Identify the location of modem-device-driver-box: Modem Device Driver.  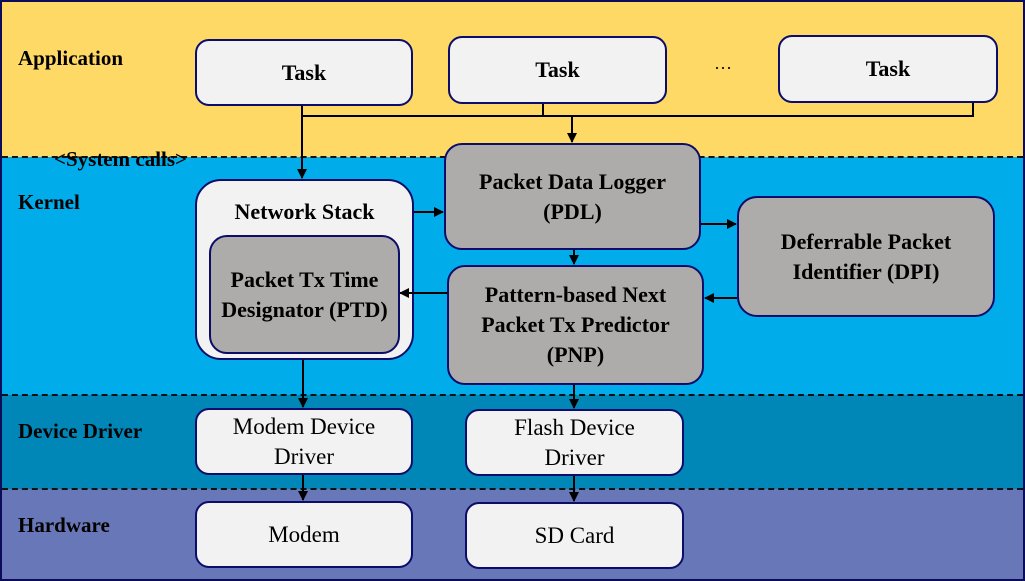
(304, 441).